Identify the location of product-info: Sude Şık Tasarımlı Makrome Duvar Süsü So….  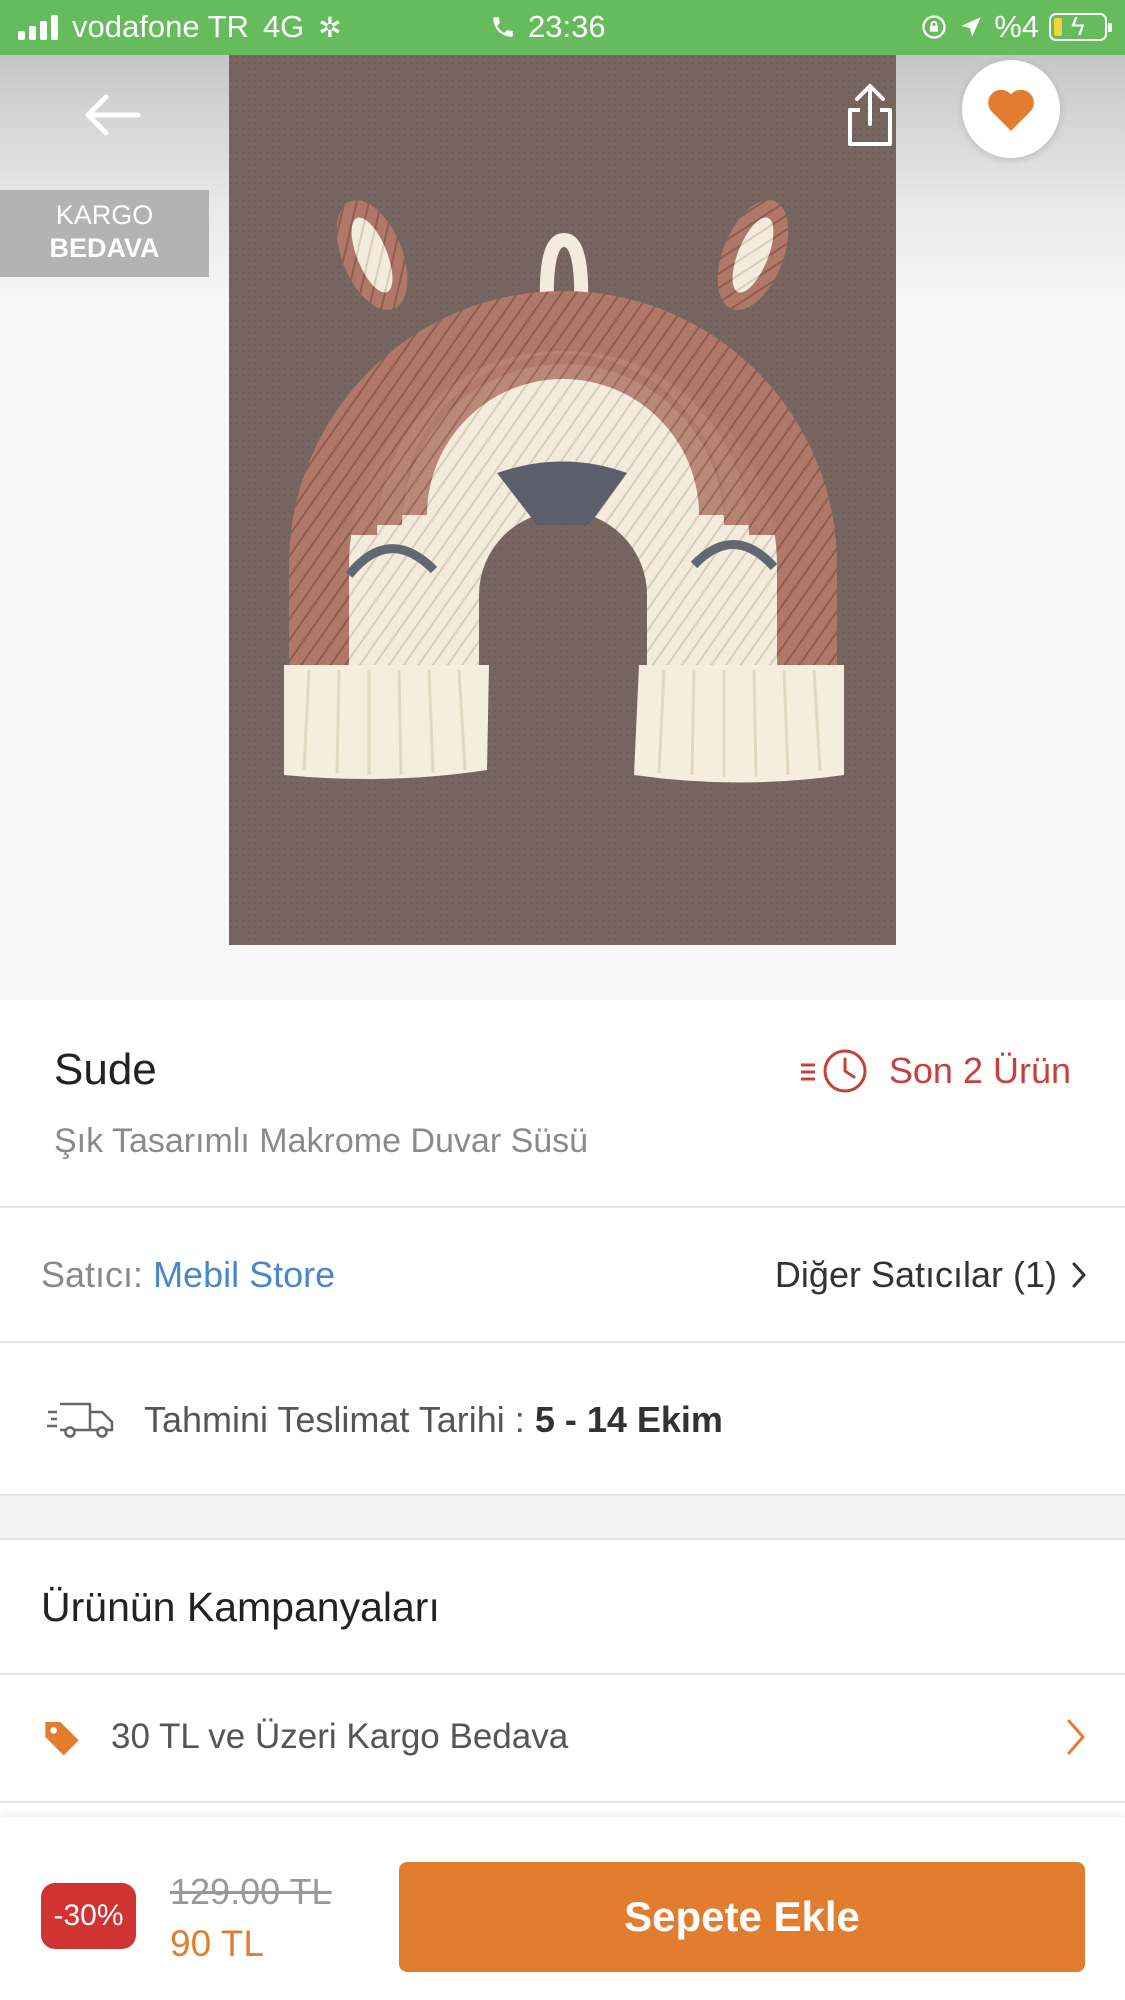
(562, 1104).